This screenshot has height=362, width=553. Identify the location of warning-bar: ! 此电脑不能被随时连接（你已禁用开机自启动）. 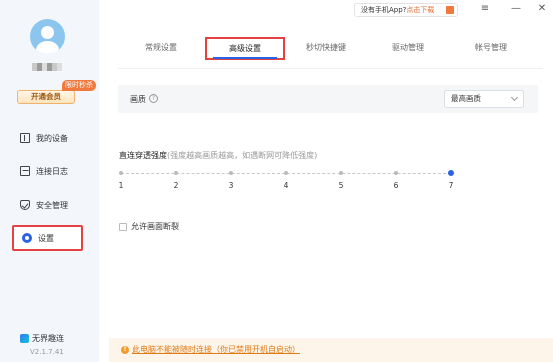
(331, 350).